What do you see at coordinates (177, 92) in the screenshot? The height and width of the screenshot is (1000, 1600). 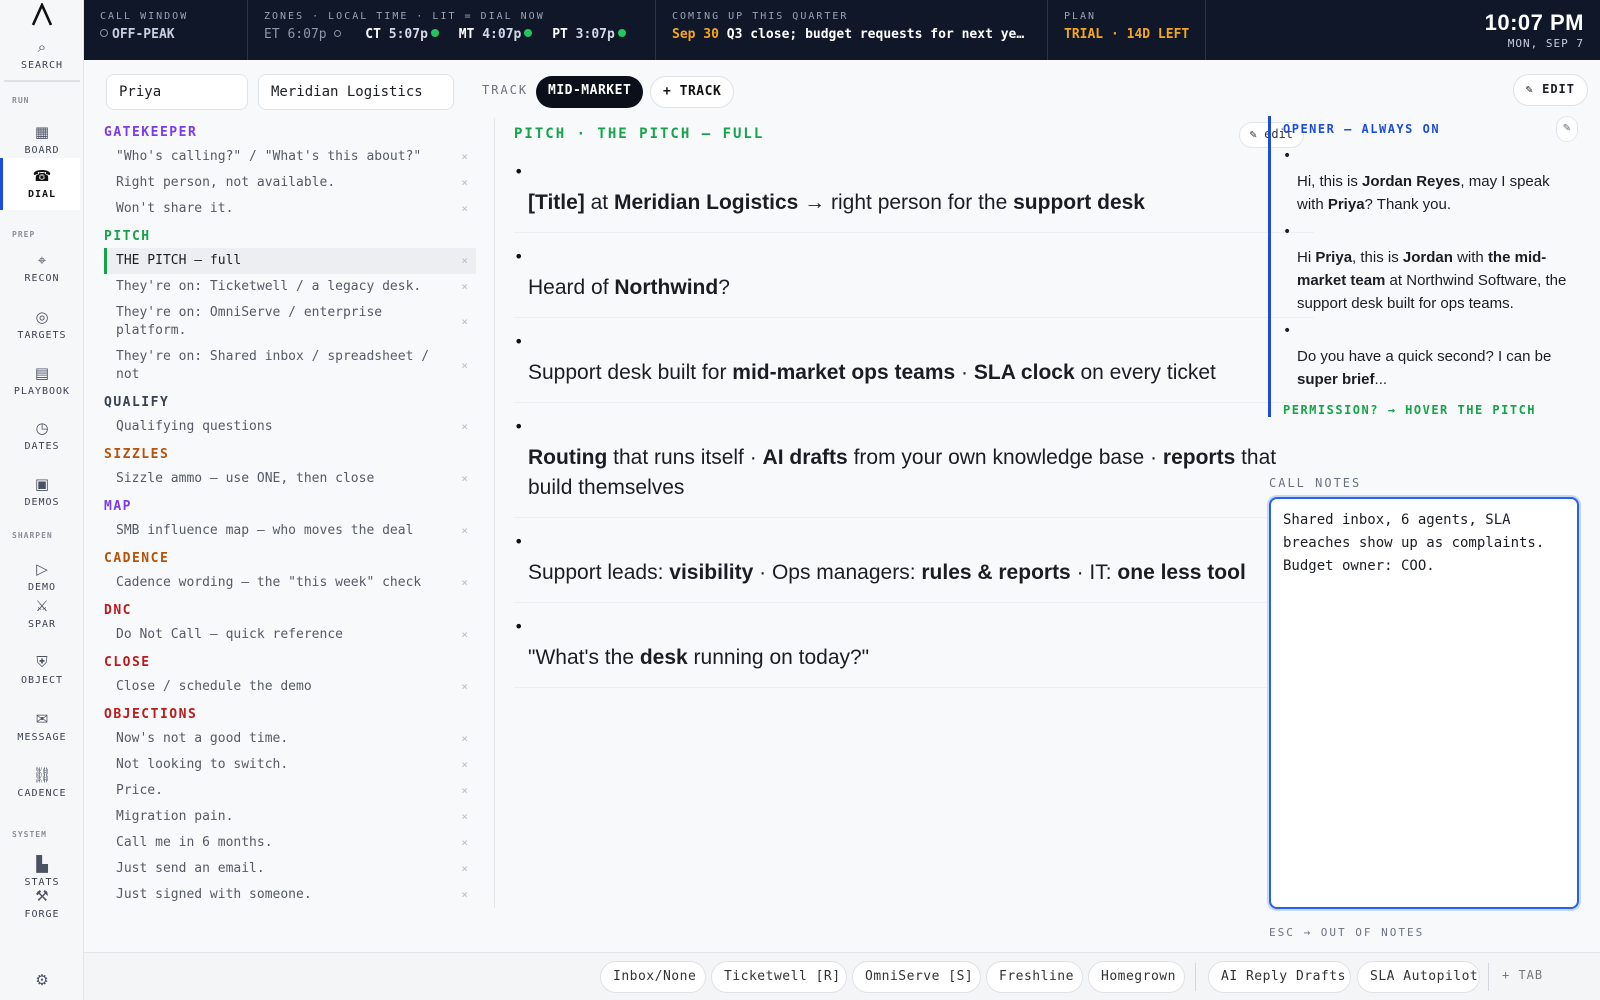 I see `contact-name-input` at bounding box center [177, 92].